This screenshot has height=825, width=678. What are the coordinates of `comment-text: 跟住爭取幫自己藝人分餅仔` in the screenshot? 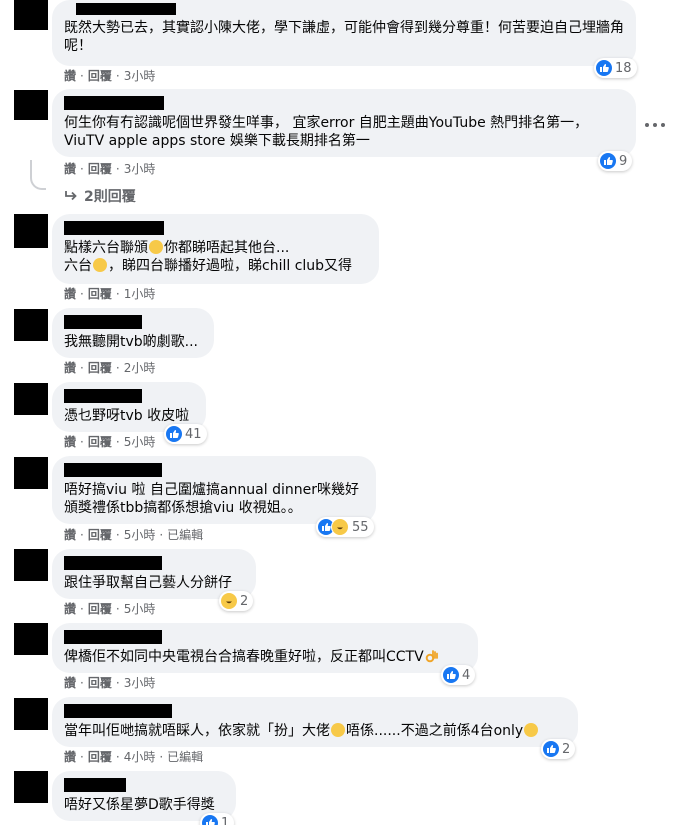 It's located at (148, 583).